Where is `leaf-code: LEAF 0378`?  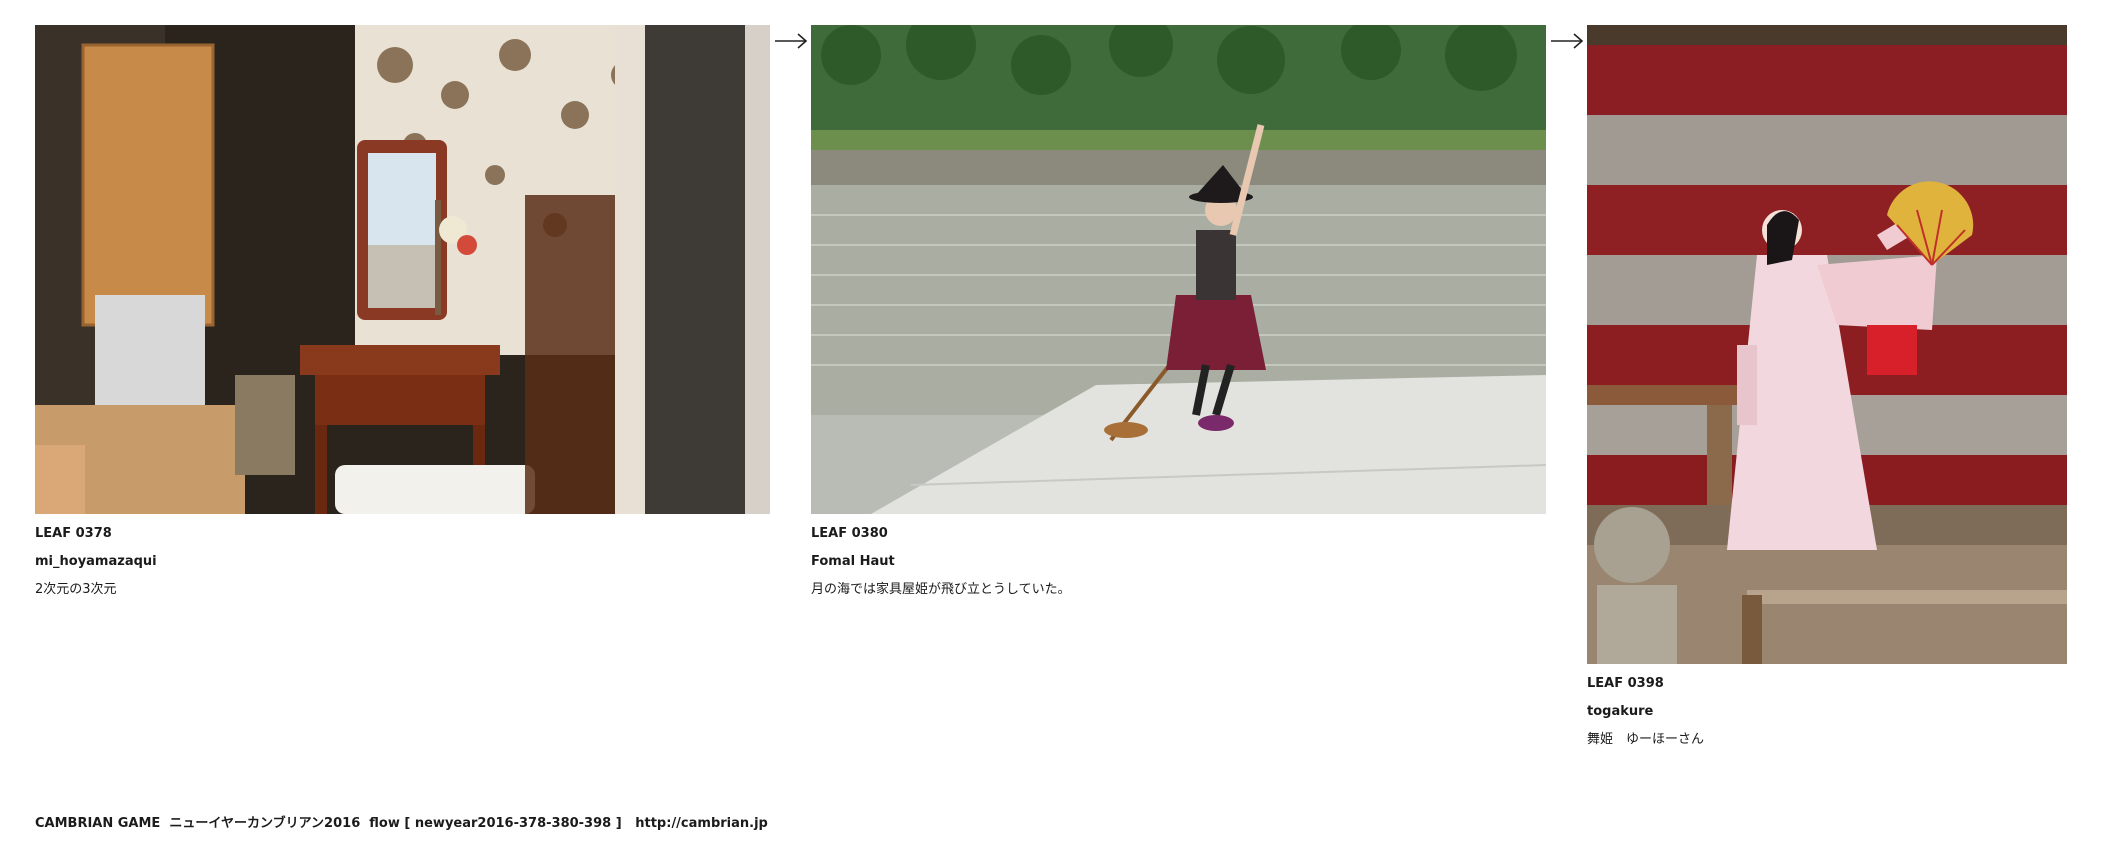 leaf-code: LEAF 0378 is located at coordinates (402, 534).